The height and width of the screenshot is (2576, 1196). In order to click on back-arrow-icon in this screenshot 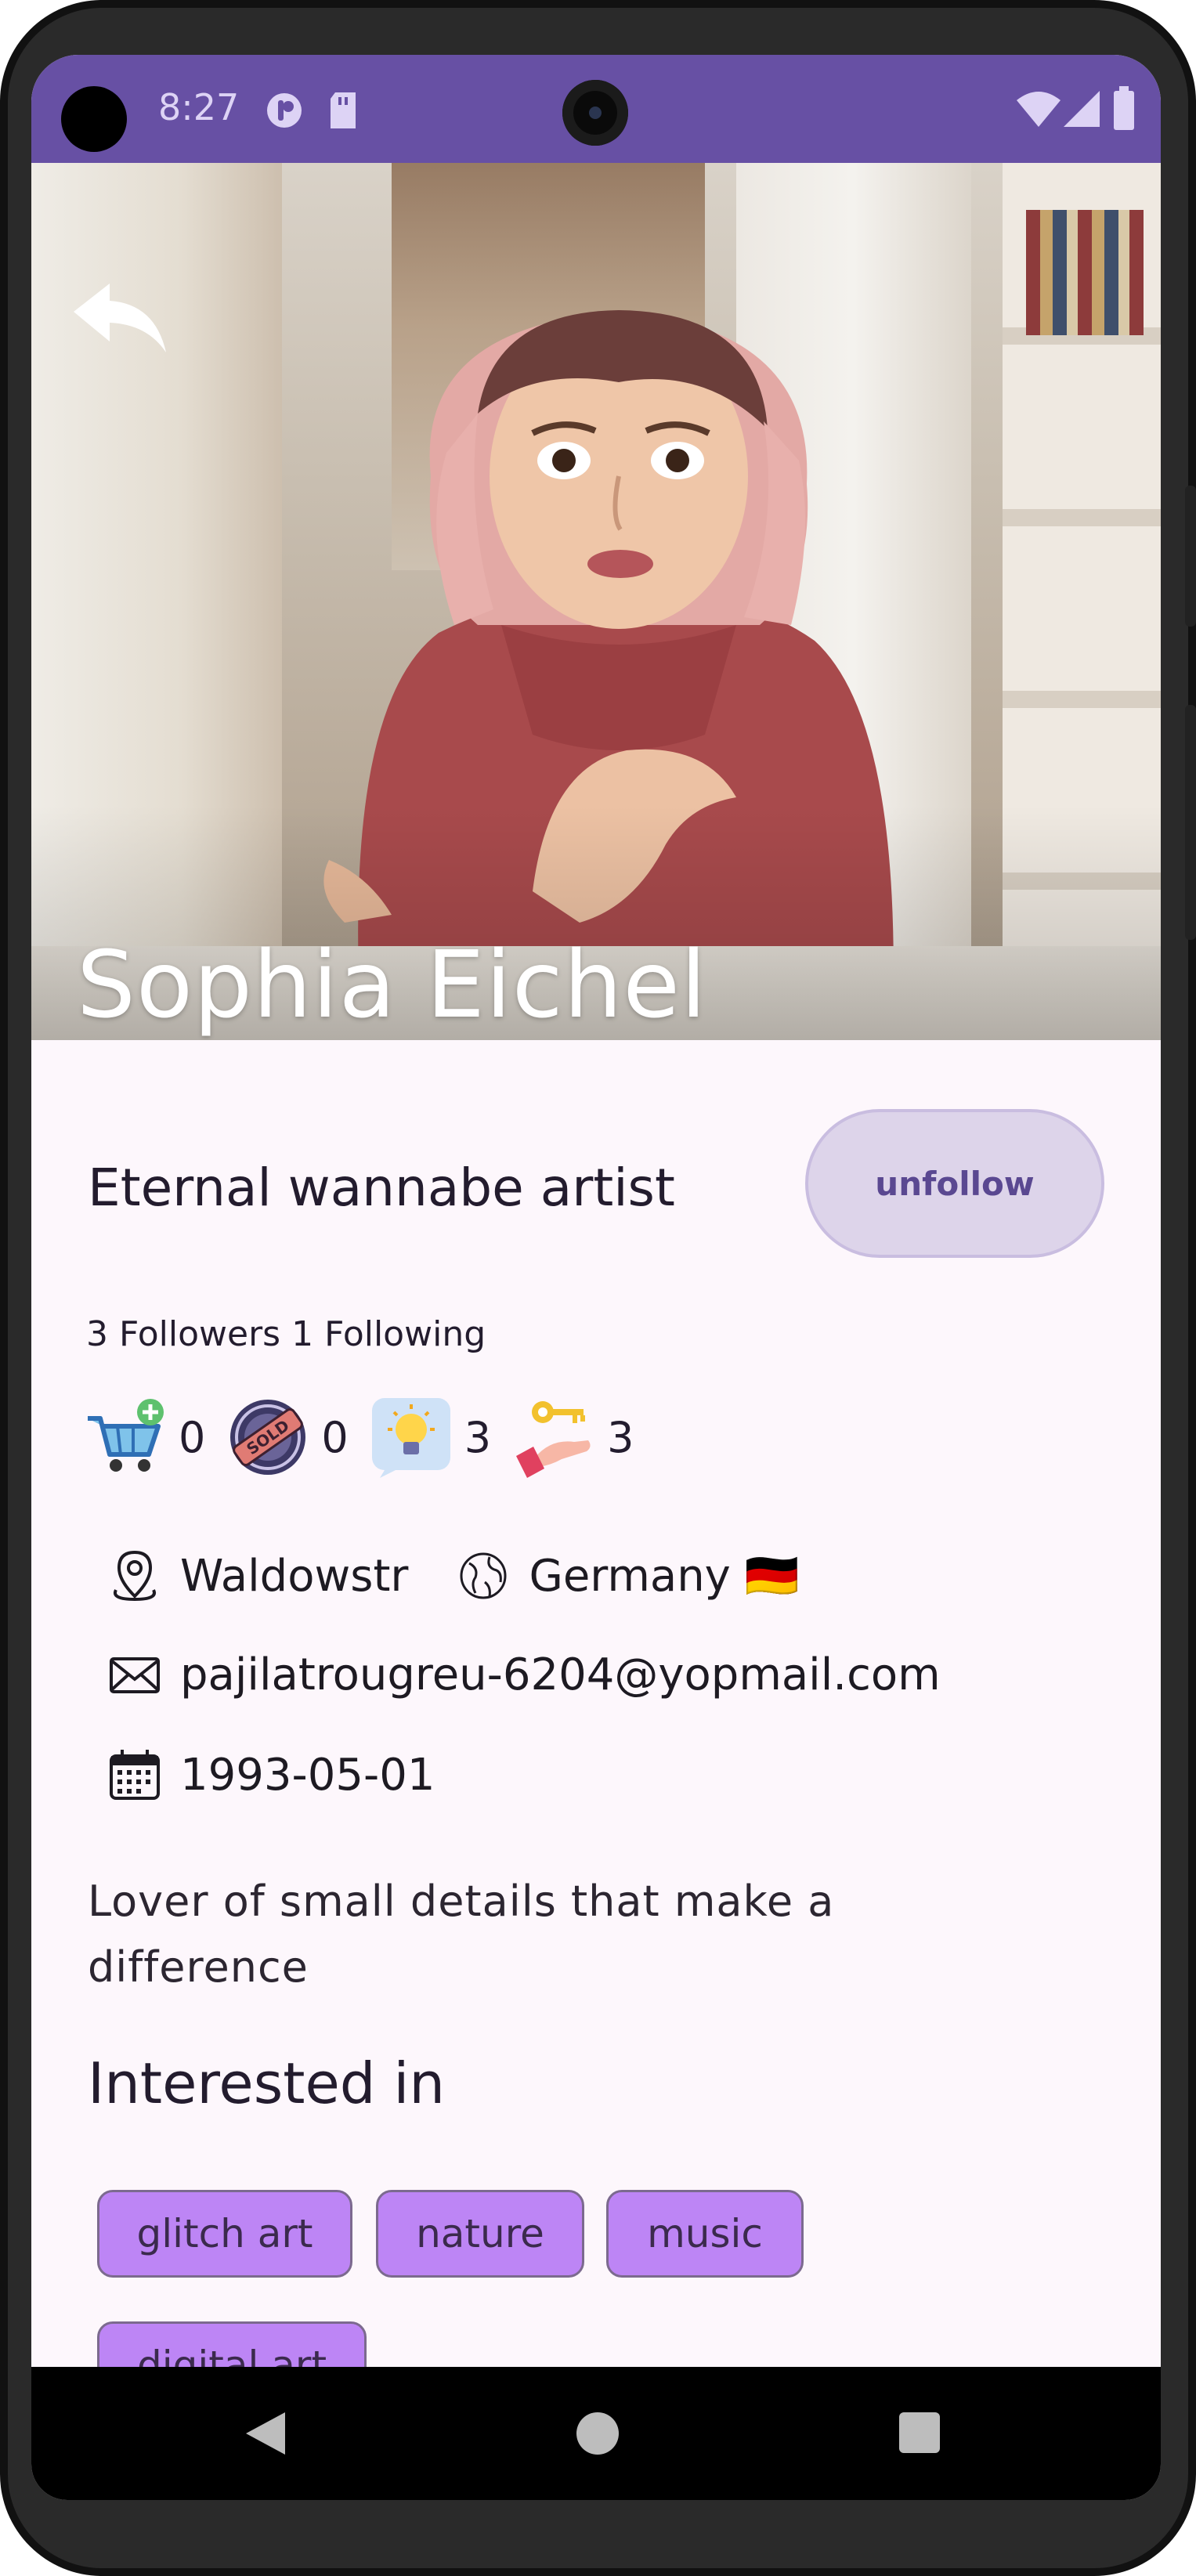, I will do `click(120, 318)`.